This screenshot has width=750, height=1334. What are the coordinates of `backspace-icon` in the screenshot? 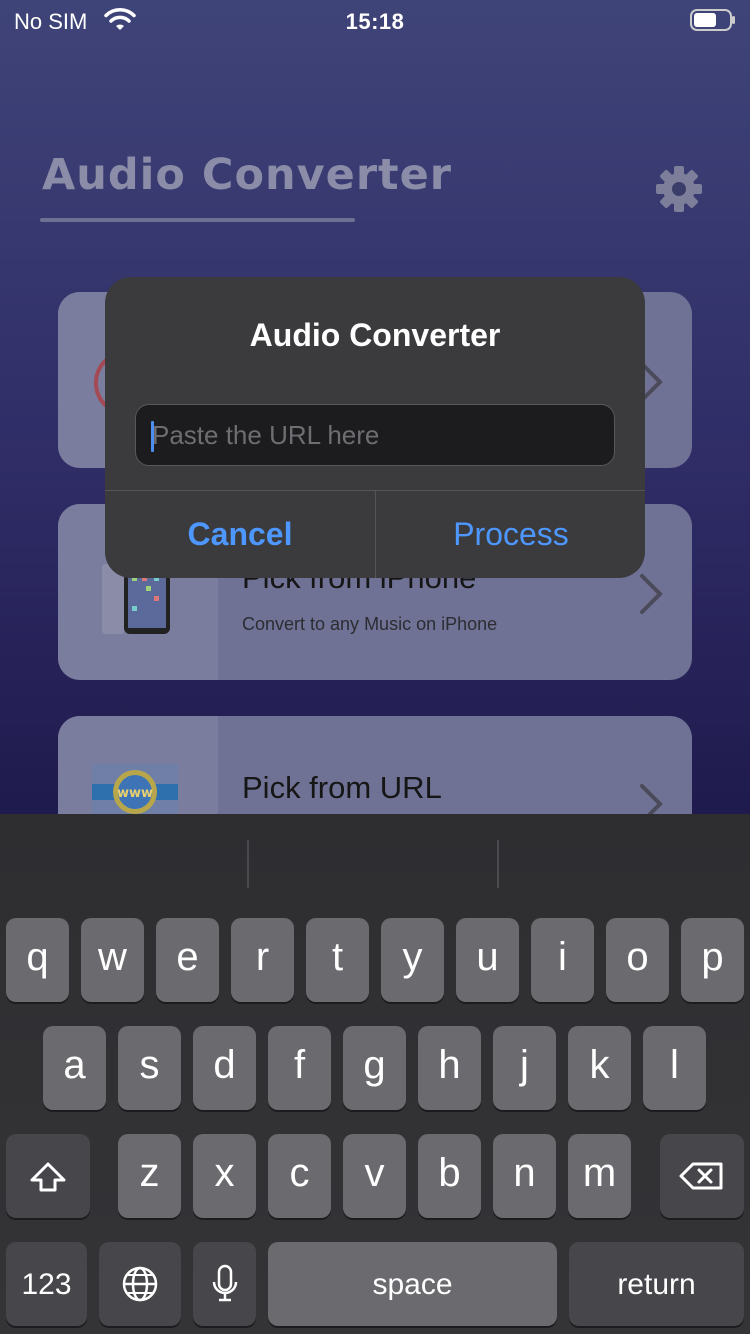 It's located at (701, 1176).